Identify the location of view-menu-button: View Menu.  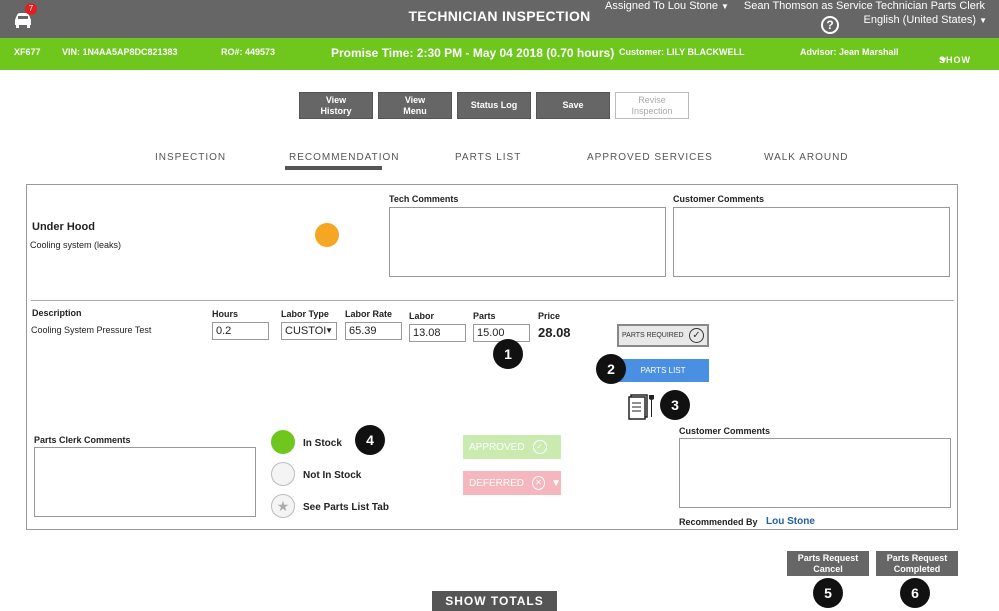
(415, 105).